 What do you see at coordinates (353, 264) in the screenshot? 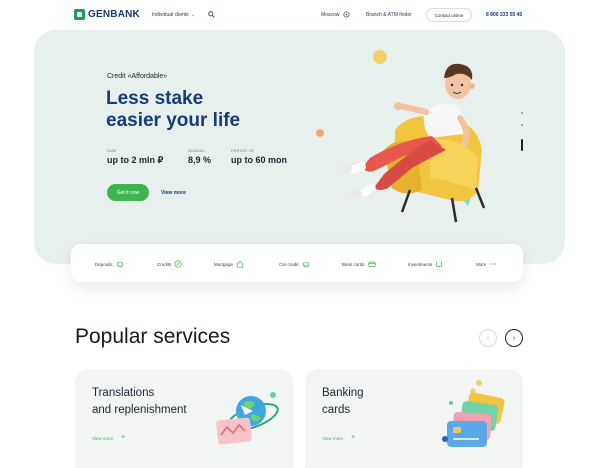
I see `category-bank-cards-label: Bank cards` at bounding box center [353, 264].